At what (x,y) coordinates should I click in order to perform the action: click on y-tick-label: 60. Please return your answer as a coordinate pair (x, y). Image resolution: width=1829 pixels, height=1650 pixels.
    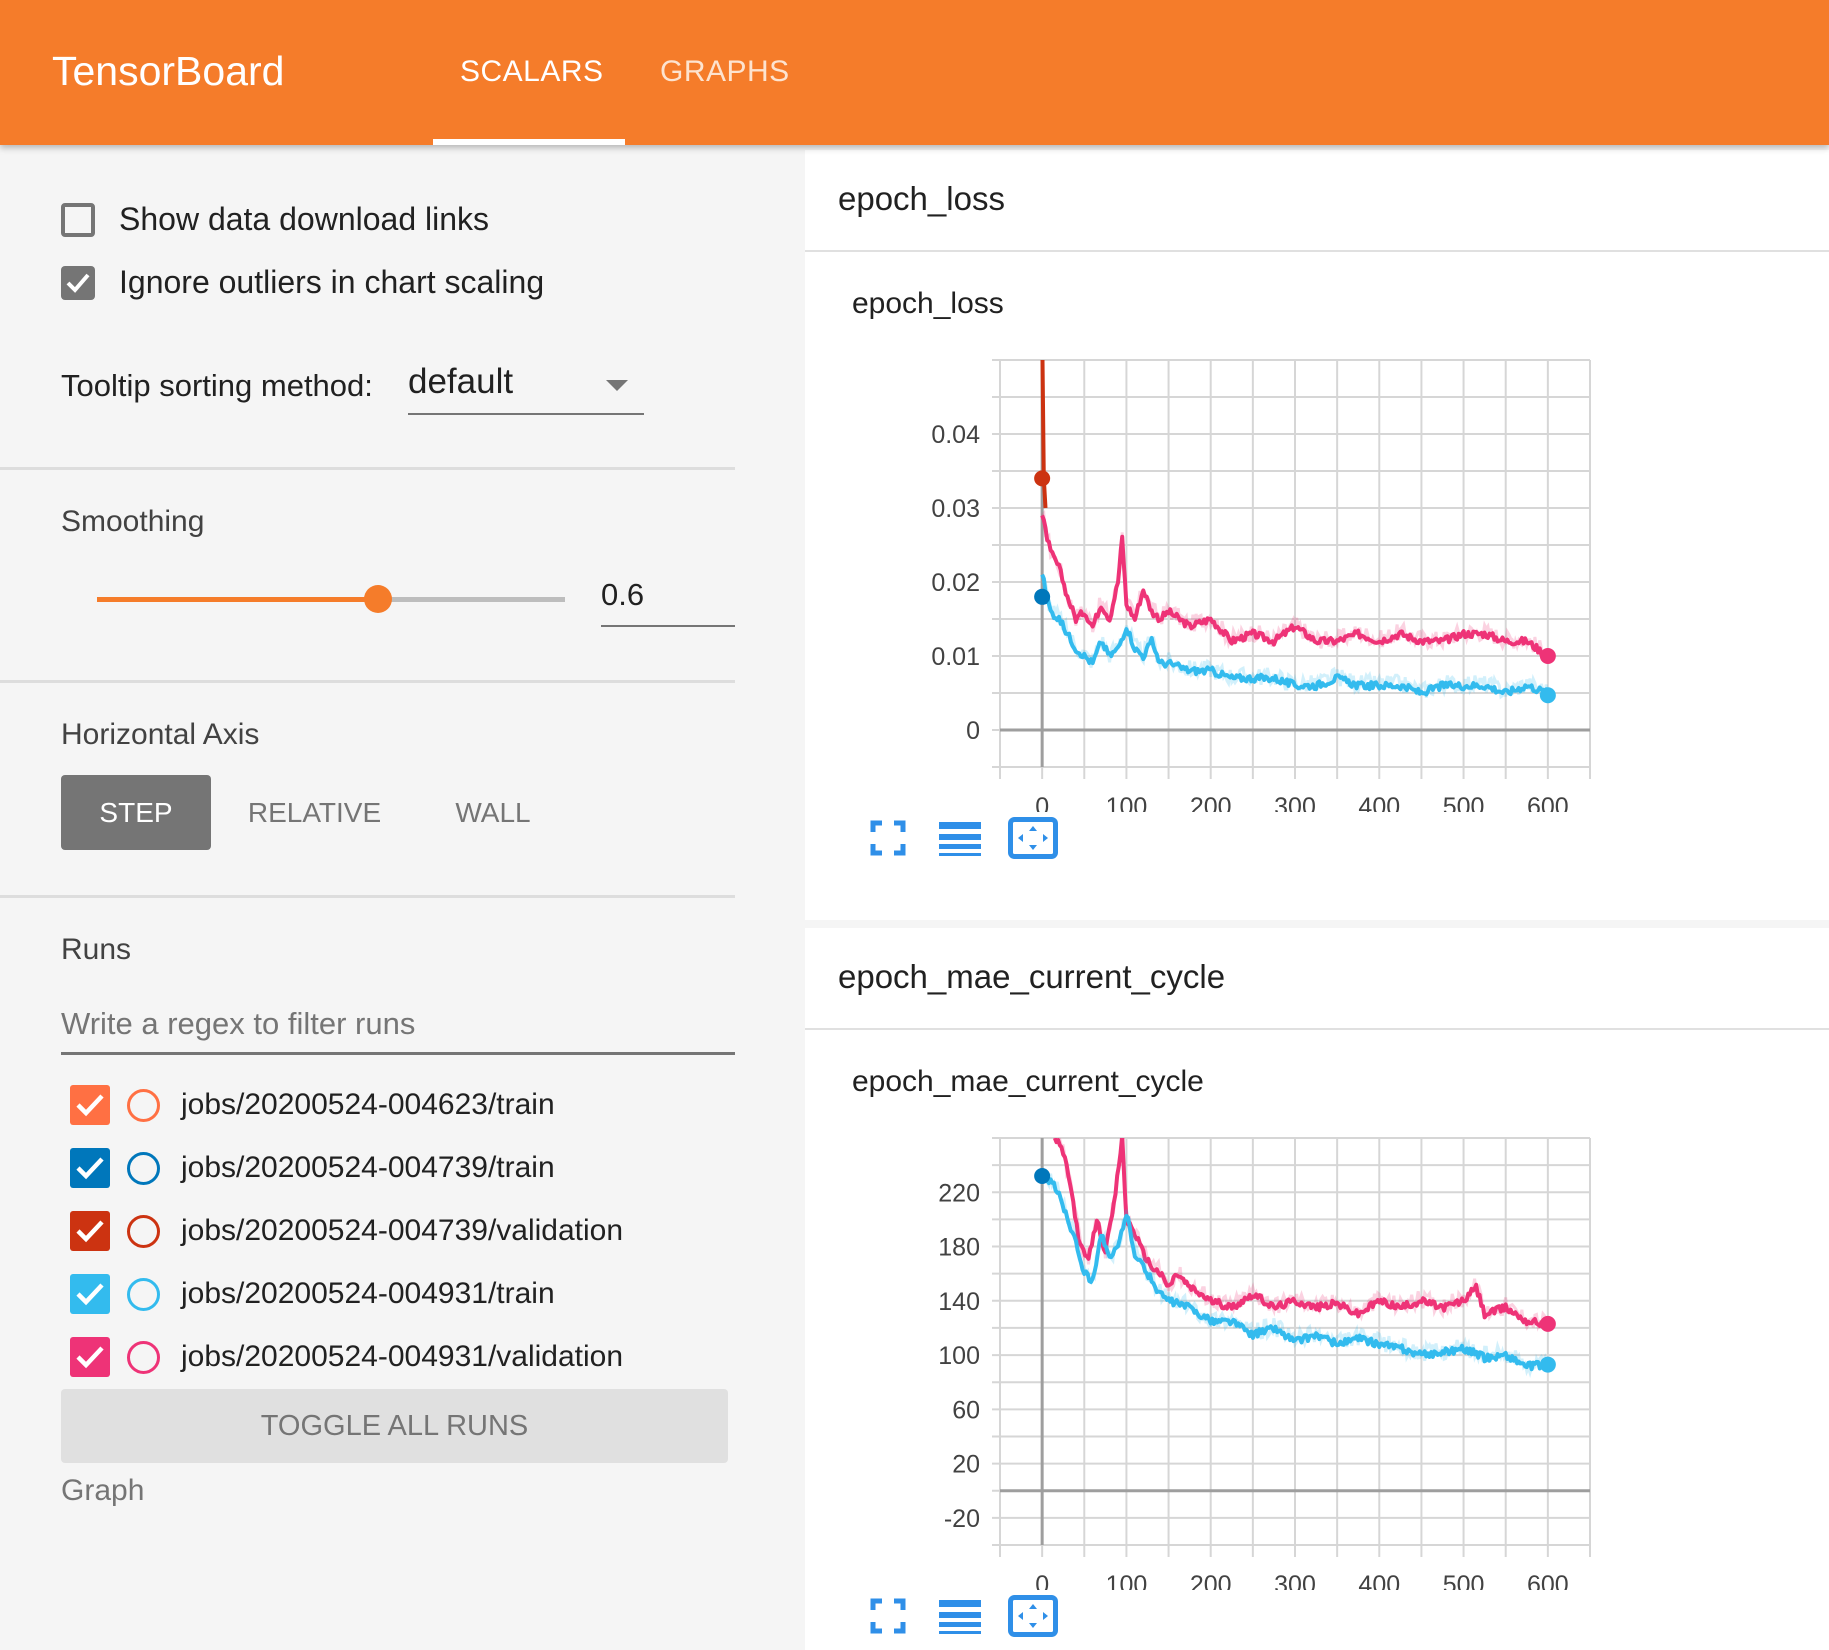
    Looking at the image, I should click on (966, 1410).